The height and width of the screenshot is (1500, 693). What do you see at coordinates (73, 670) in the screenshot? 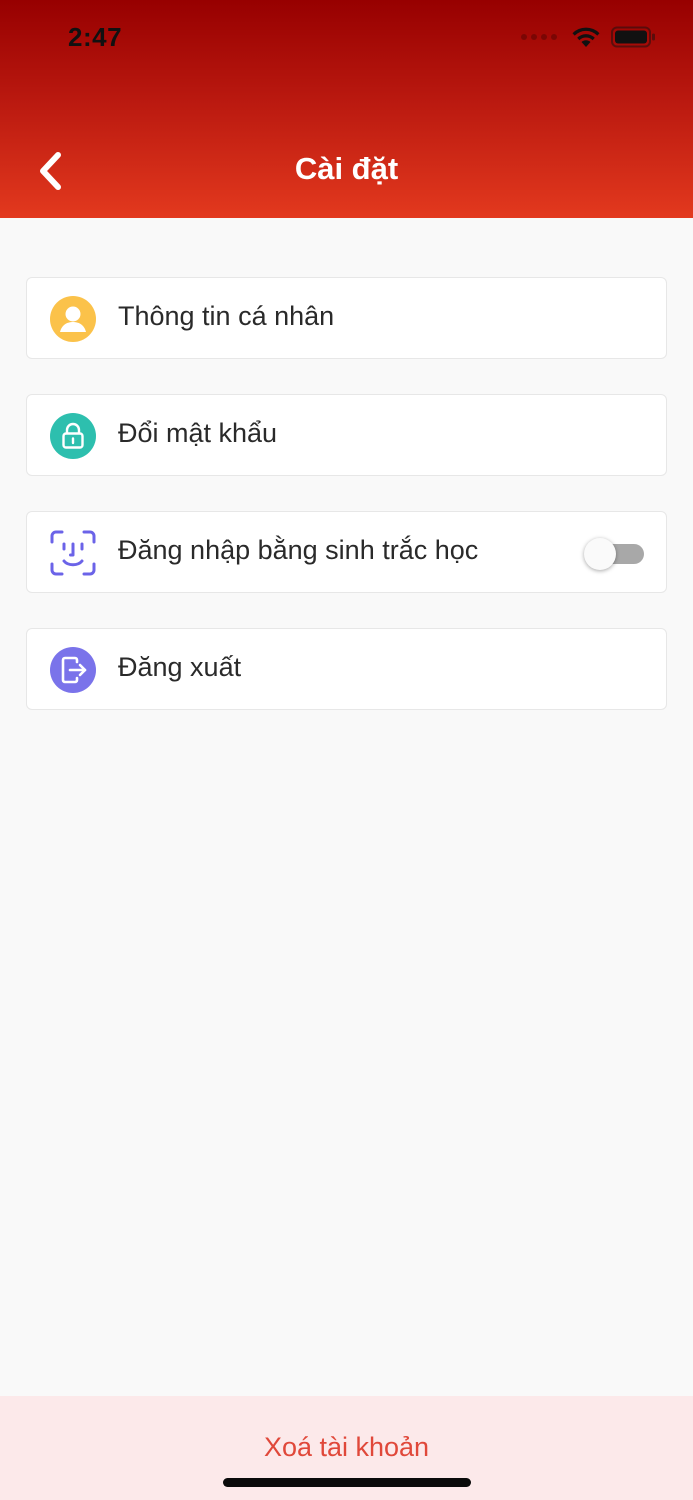
I see `logout-icon` at bounding box center [73, 670].